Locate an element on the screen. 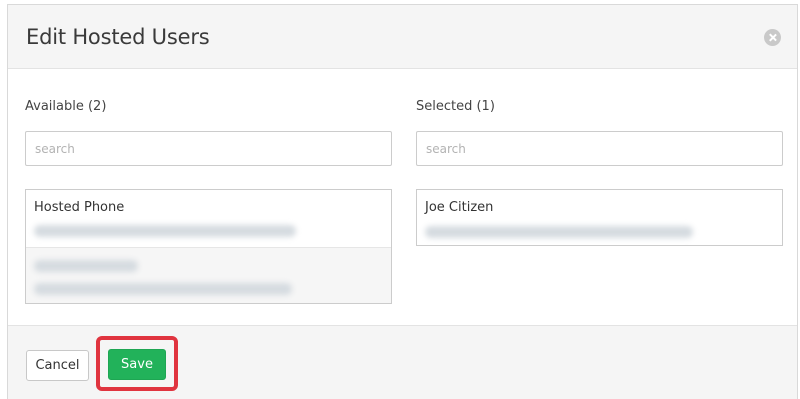  selected-list-item: Joe Citizen is located at coordinates (599, 217).